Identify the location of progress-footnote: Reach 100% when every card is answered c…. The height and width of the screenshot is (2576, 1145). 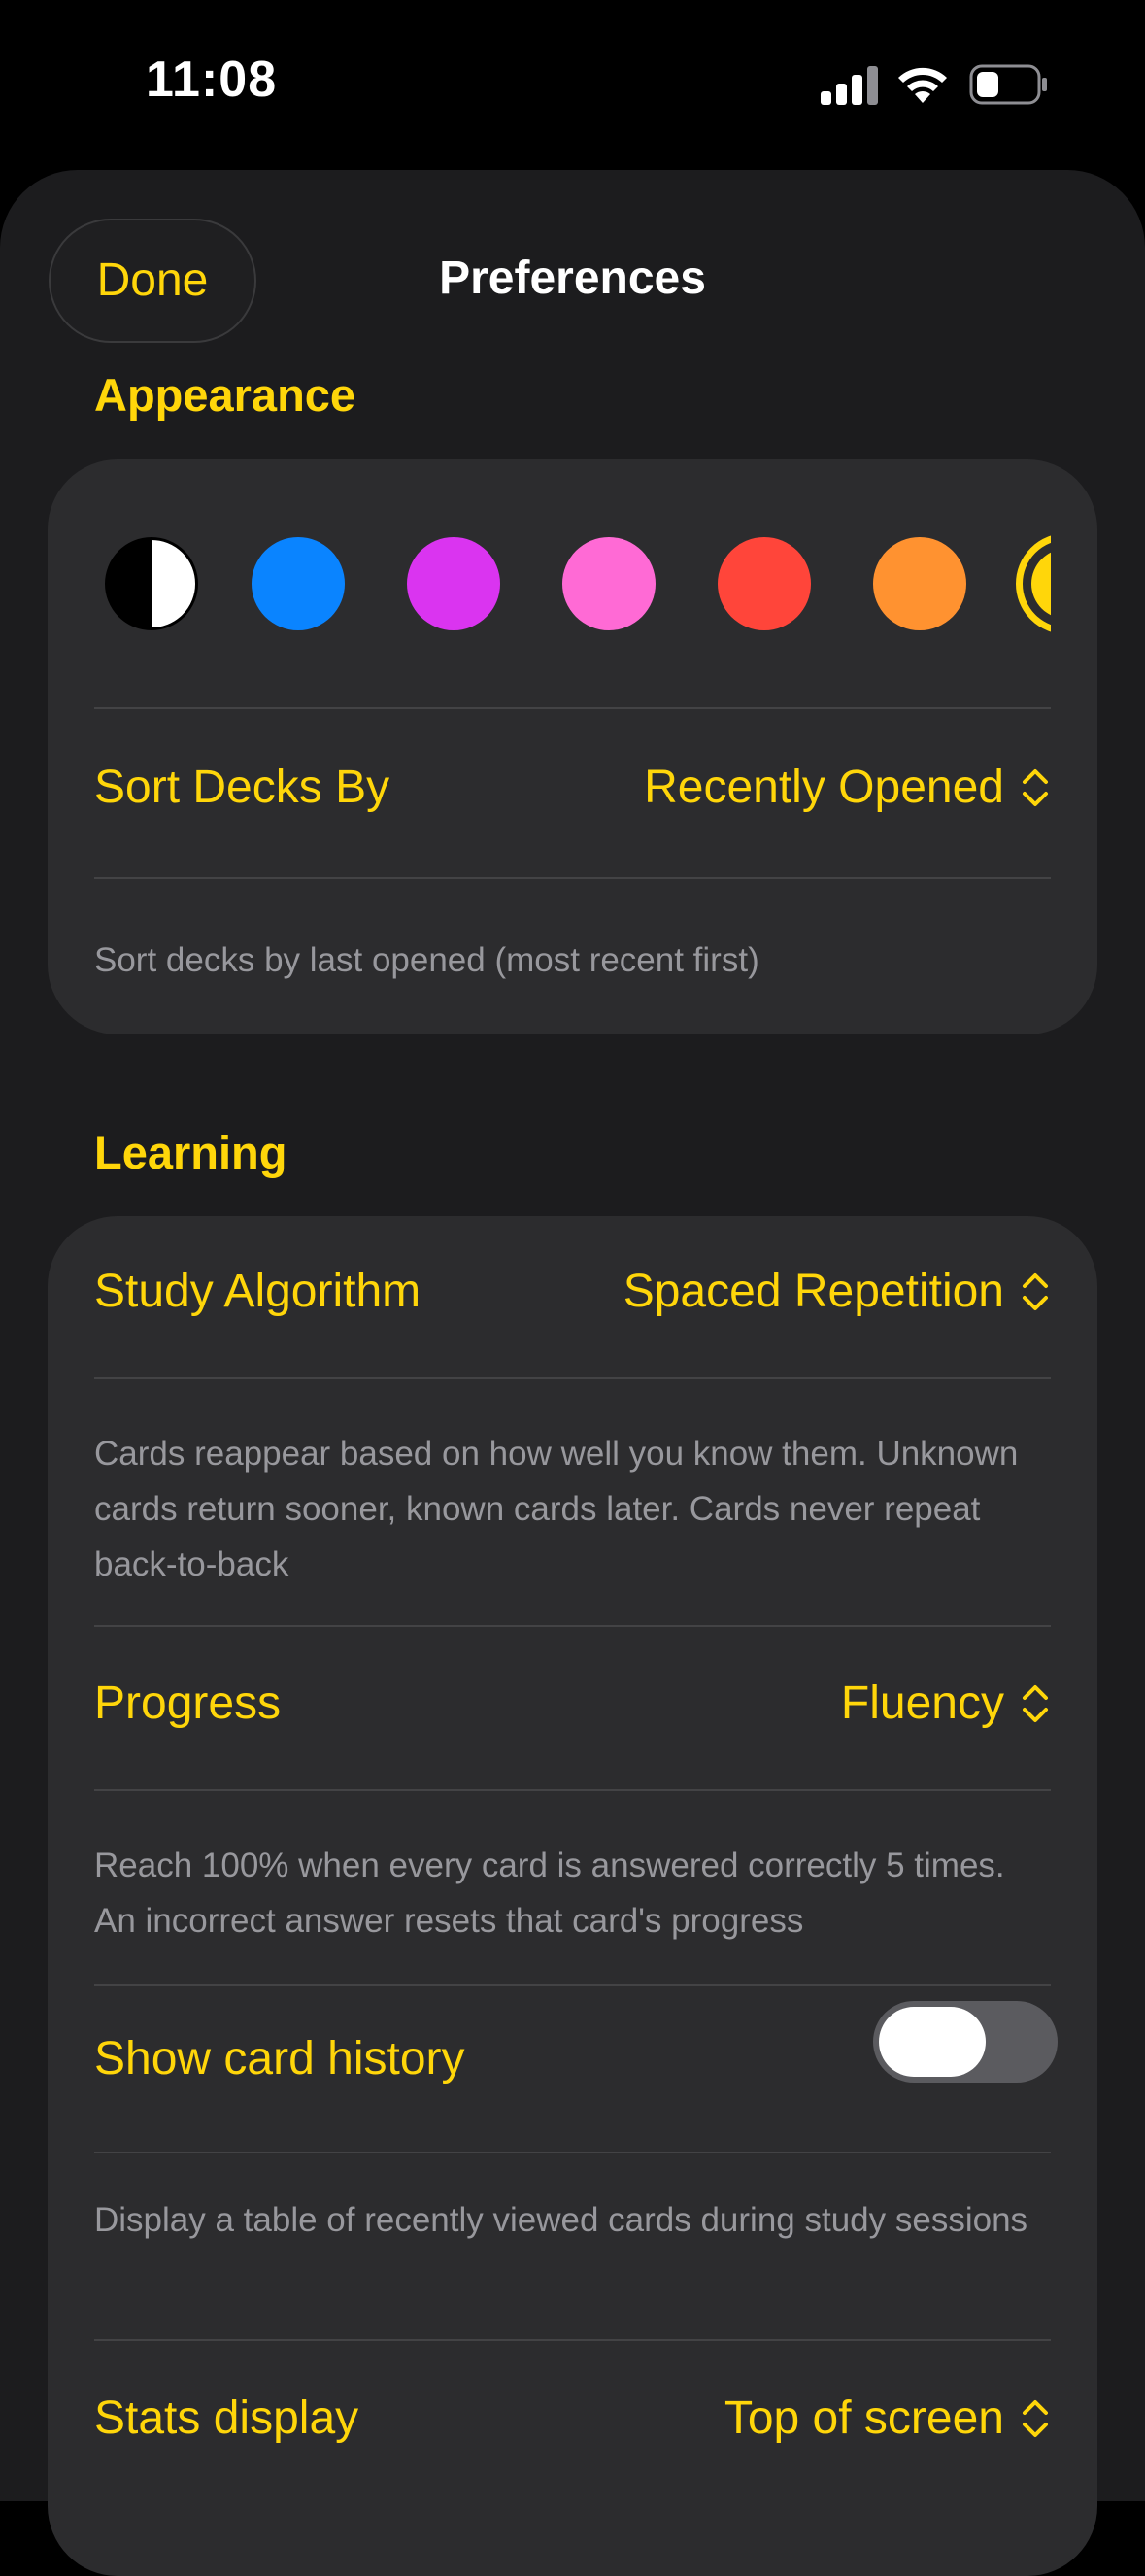
(549, 1893).